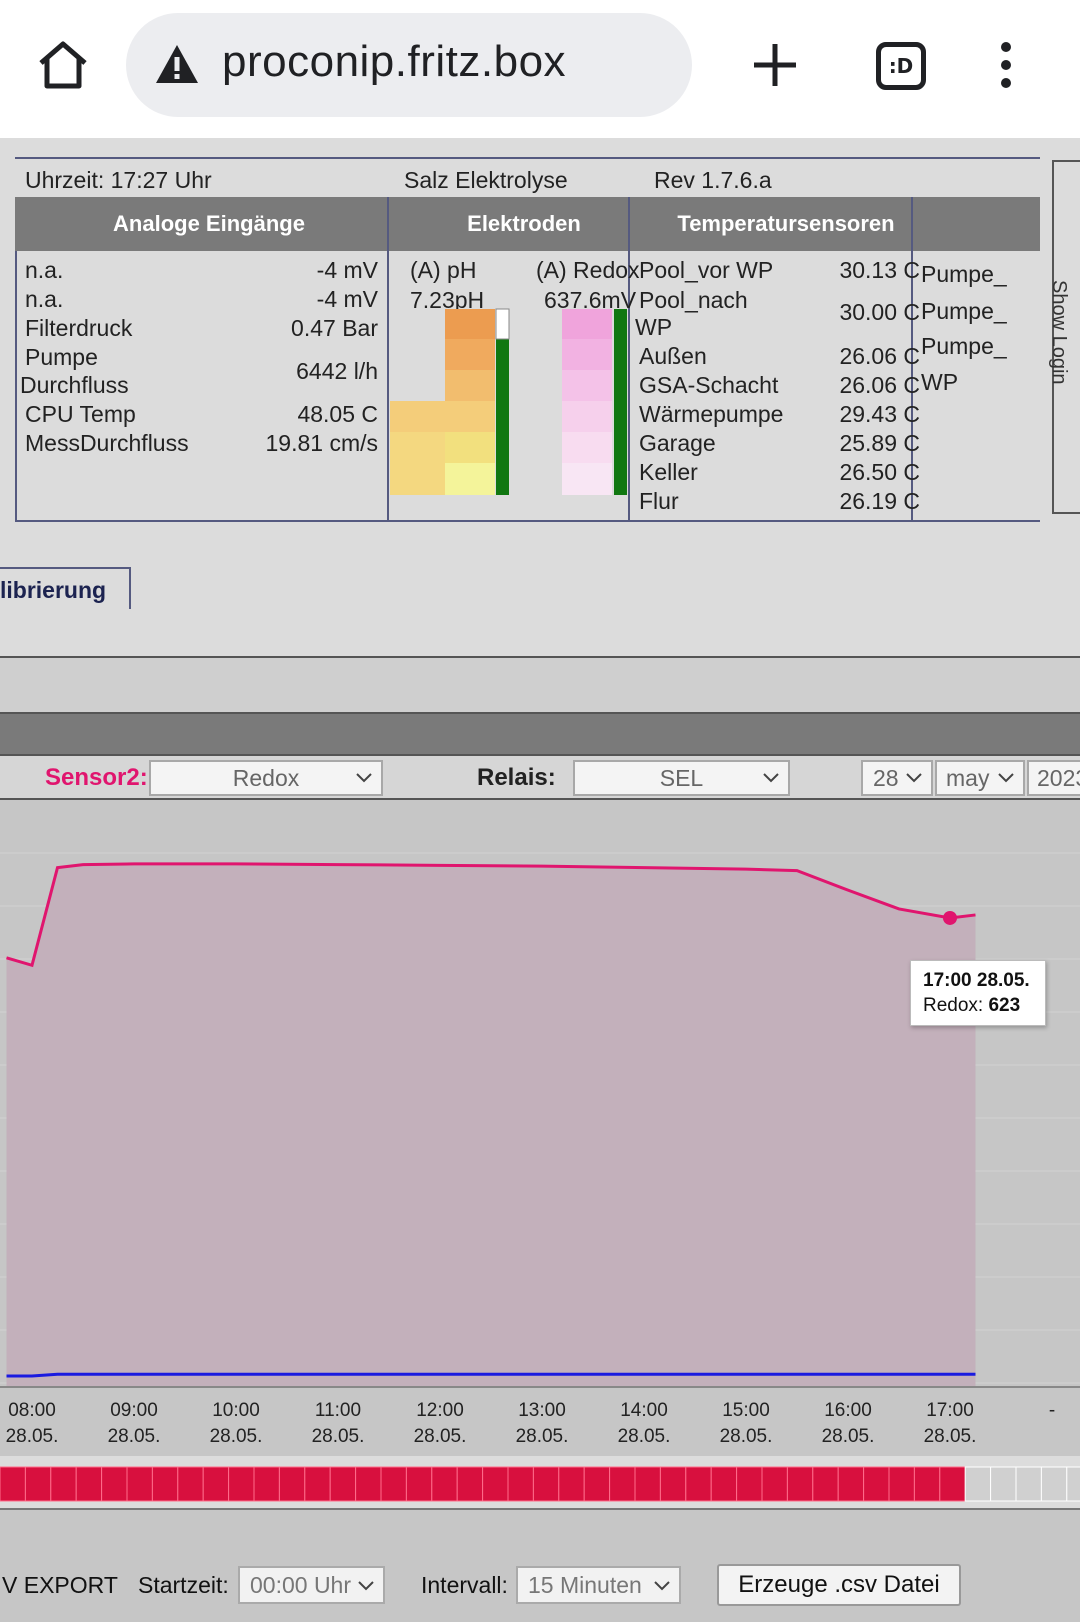 This screenshot has width=1080, height=1622. What do you see at coordinates (1064, 337) in the screenshot?
I see `show-login-button: Show Login` at bounding box center [1064, 337].